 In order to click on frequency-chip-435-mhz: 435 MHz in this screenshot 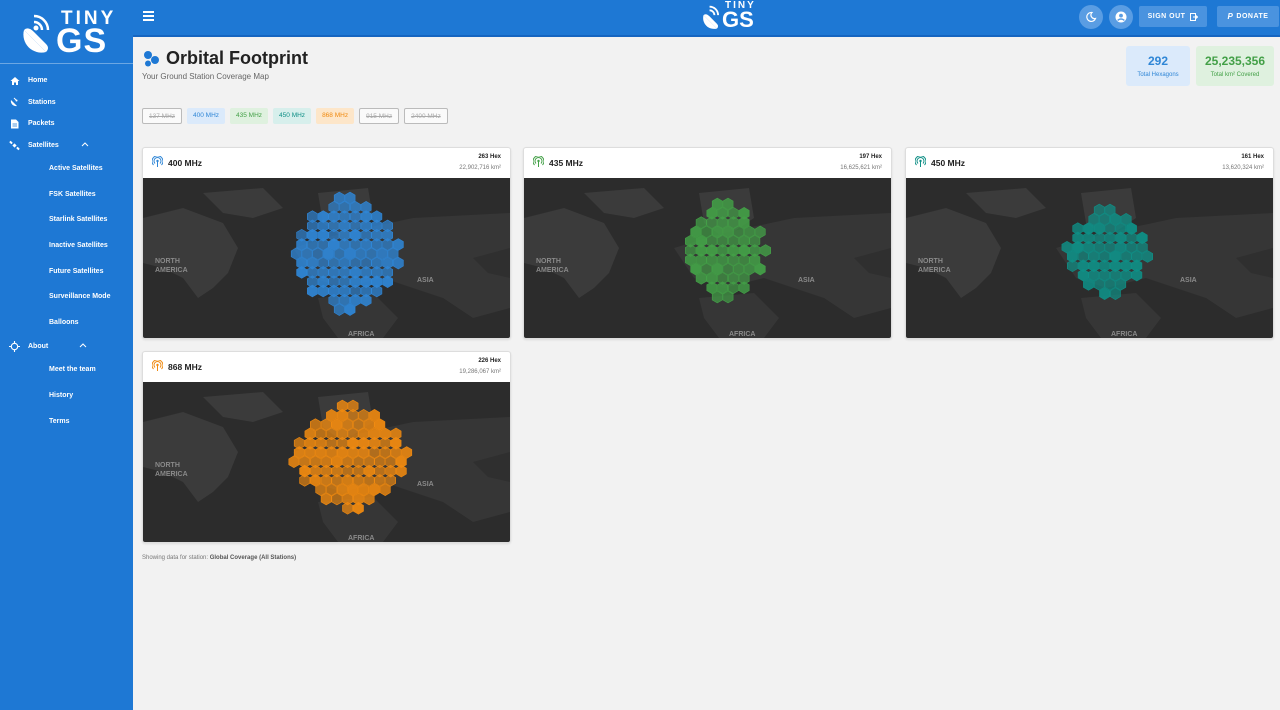, I will do `click(249, 116)`.